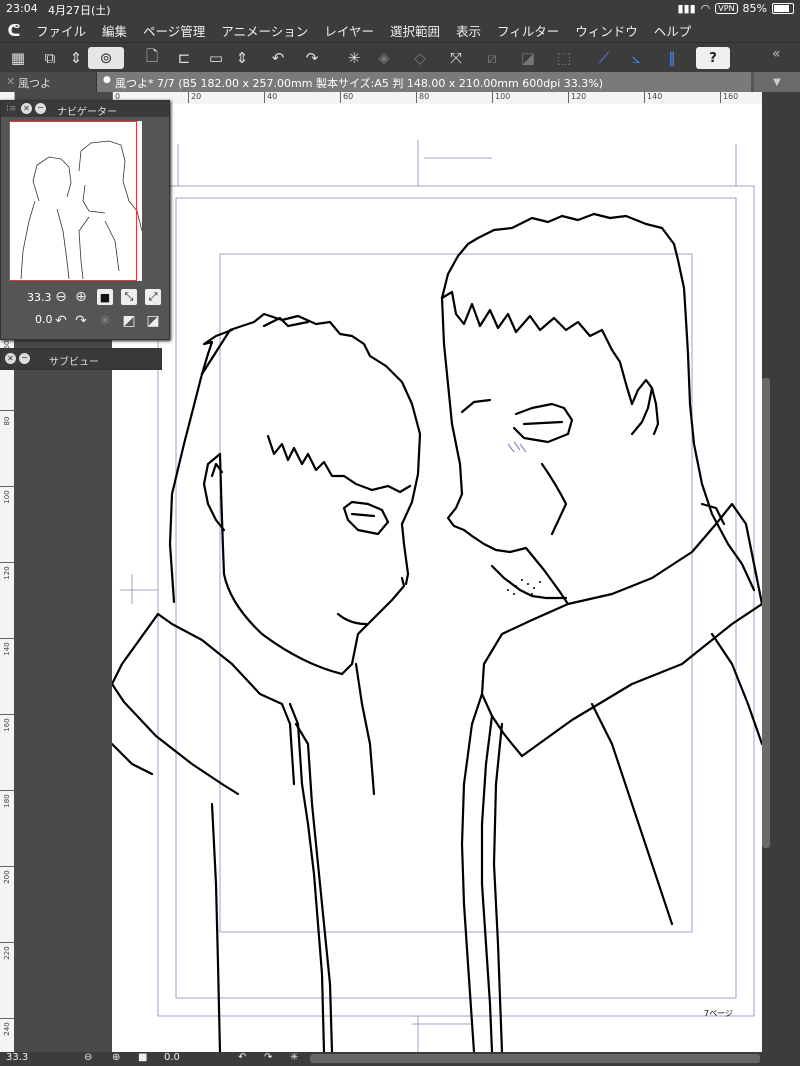 This screenshot has height=1066, width=800. Describe the element at coordinates (129, 297) in the screenshot. I see `fit-width-icon: ⤡` at that location.